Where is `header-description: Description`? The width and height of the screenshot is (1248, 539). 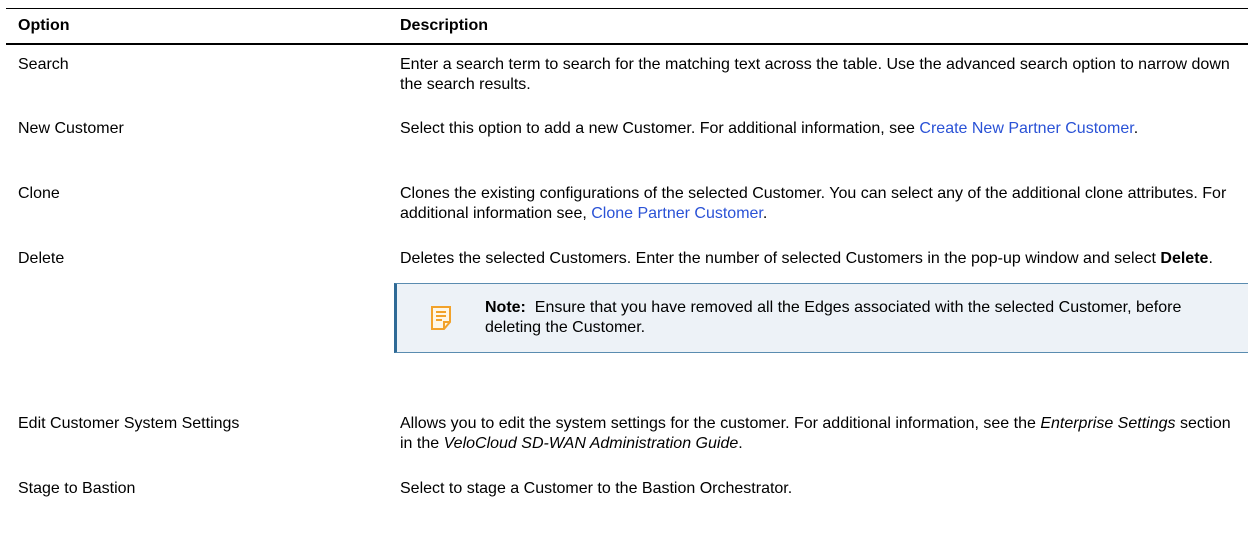
header-description: Description is located at coordinates (444, 25).